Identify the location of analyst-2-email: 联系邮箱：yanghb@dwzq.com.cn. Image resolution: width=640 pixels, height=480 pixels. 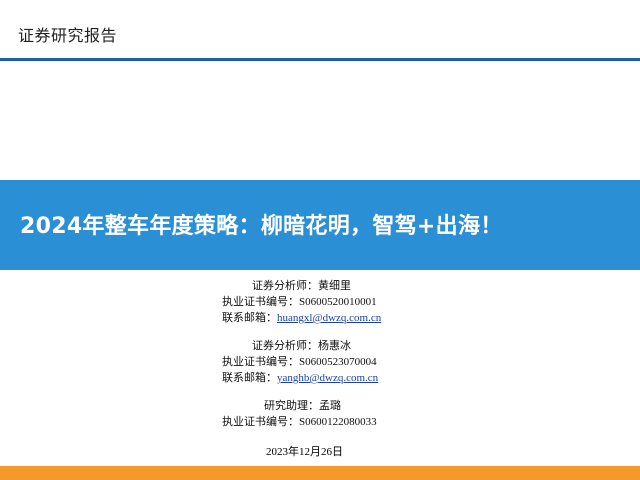
(300, 378).